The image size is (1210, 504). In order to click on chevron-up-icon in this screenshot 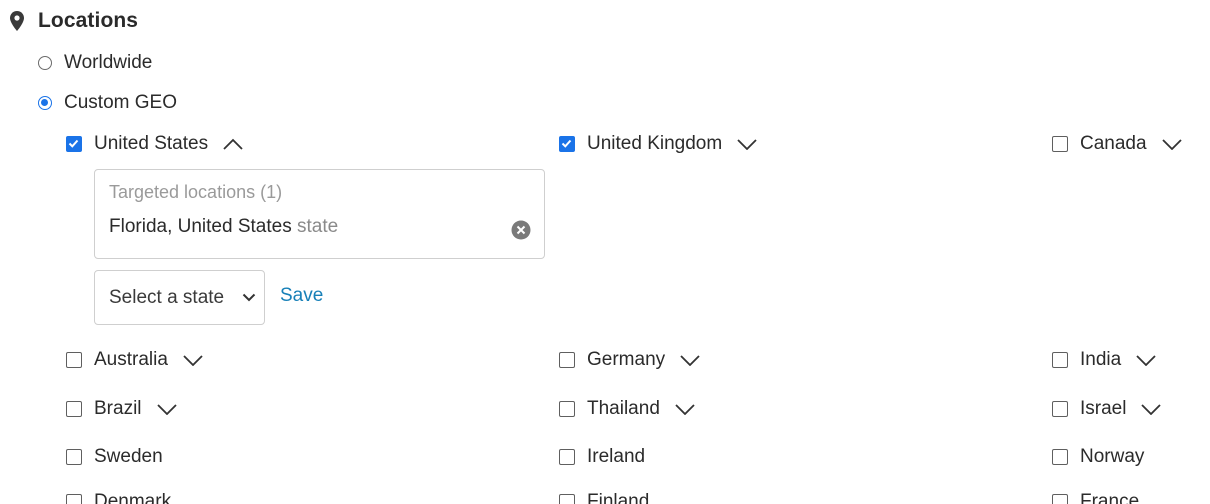, I will do `click(233, 144)`.